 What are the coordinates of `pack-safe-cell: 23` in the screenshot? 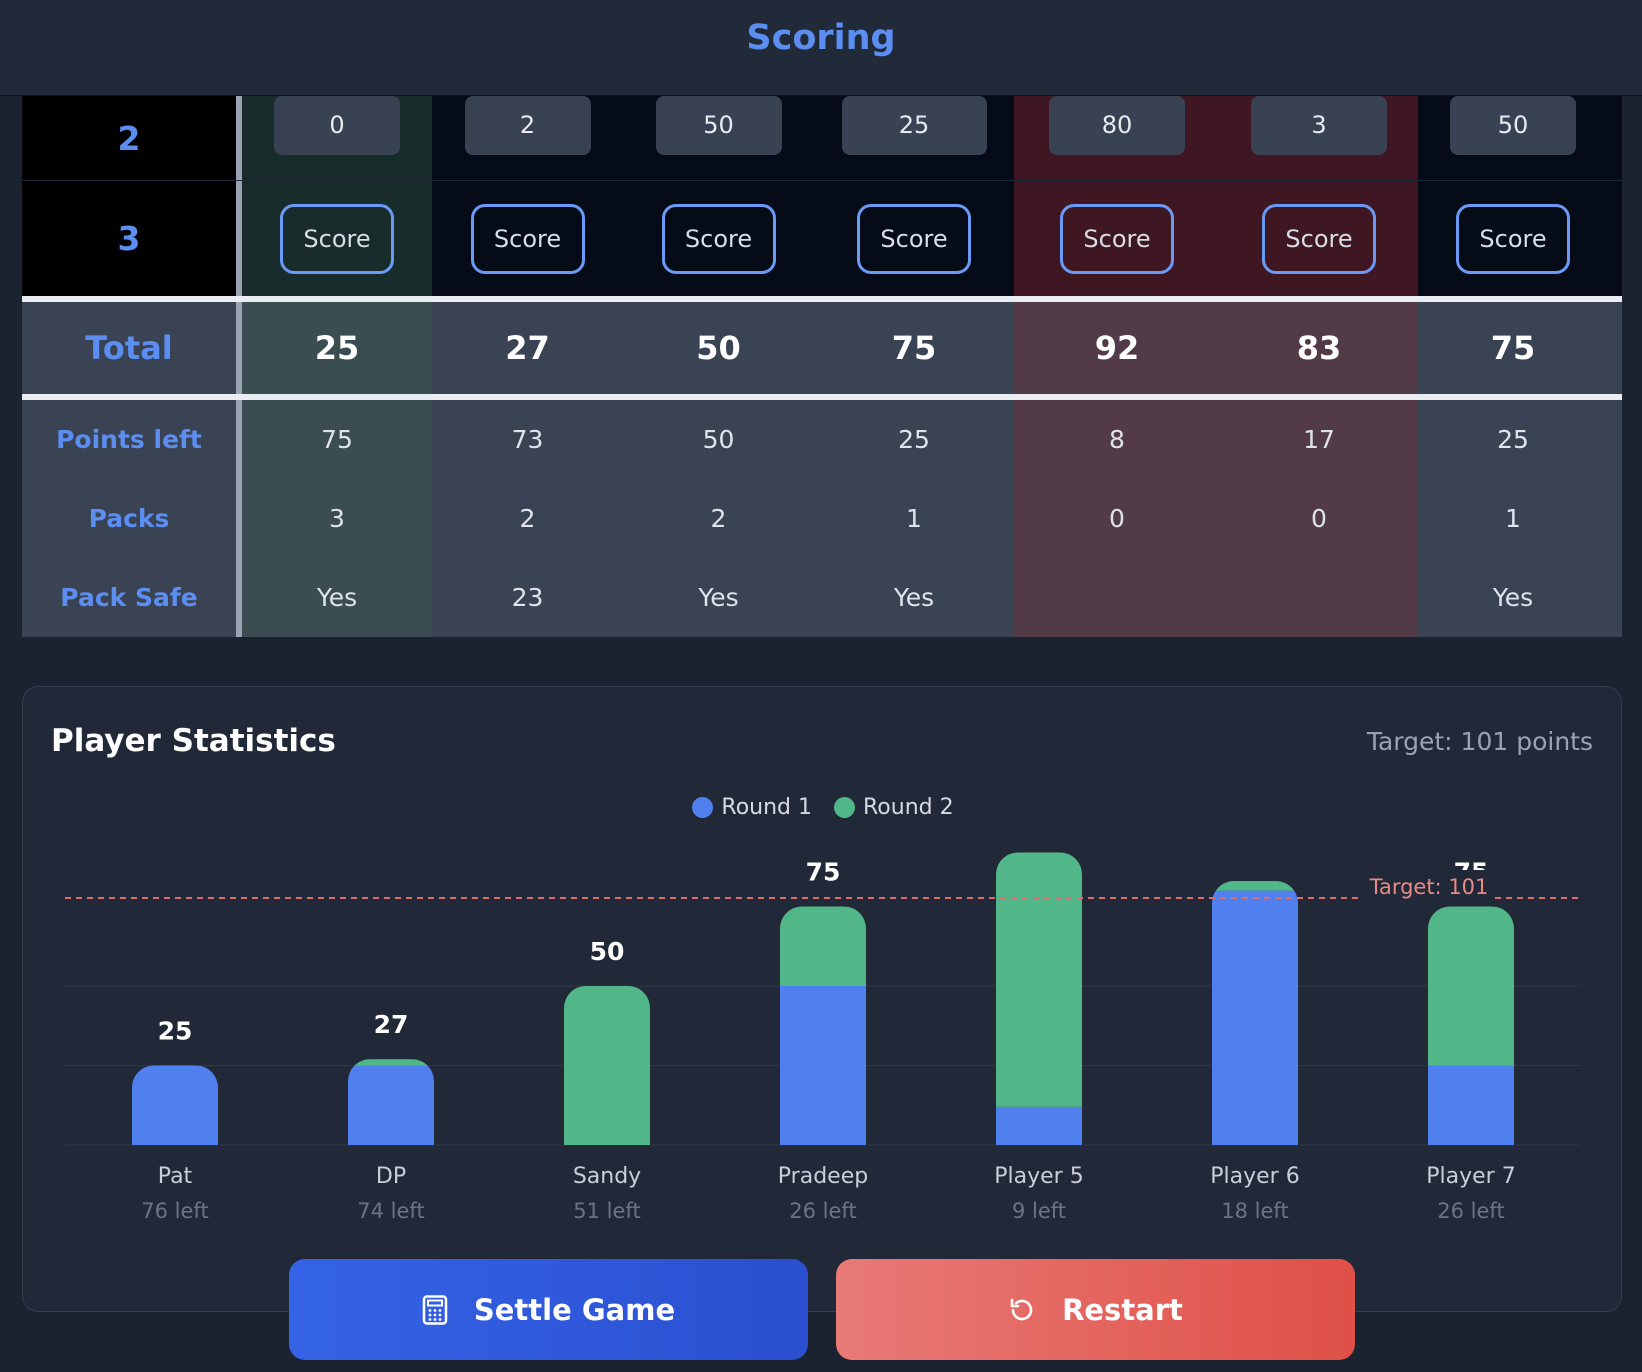 It's located at (527, 597).